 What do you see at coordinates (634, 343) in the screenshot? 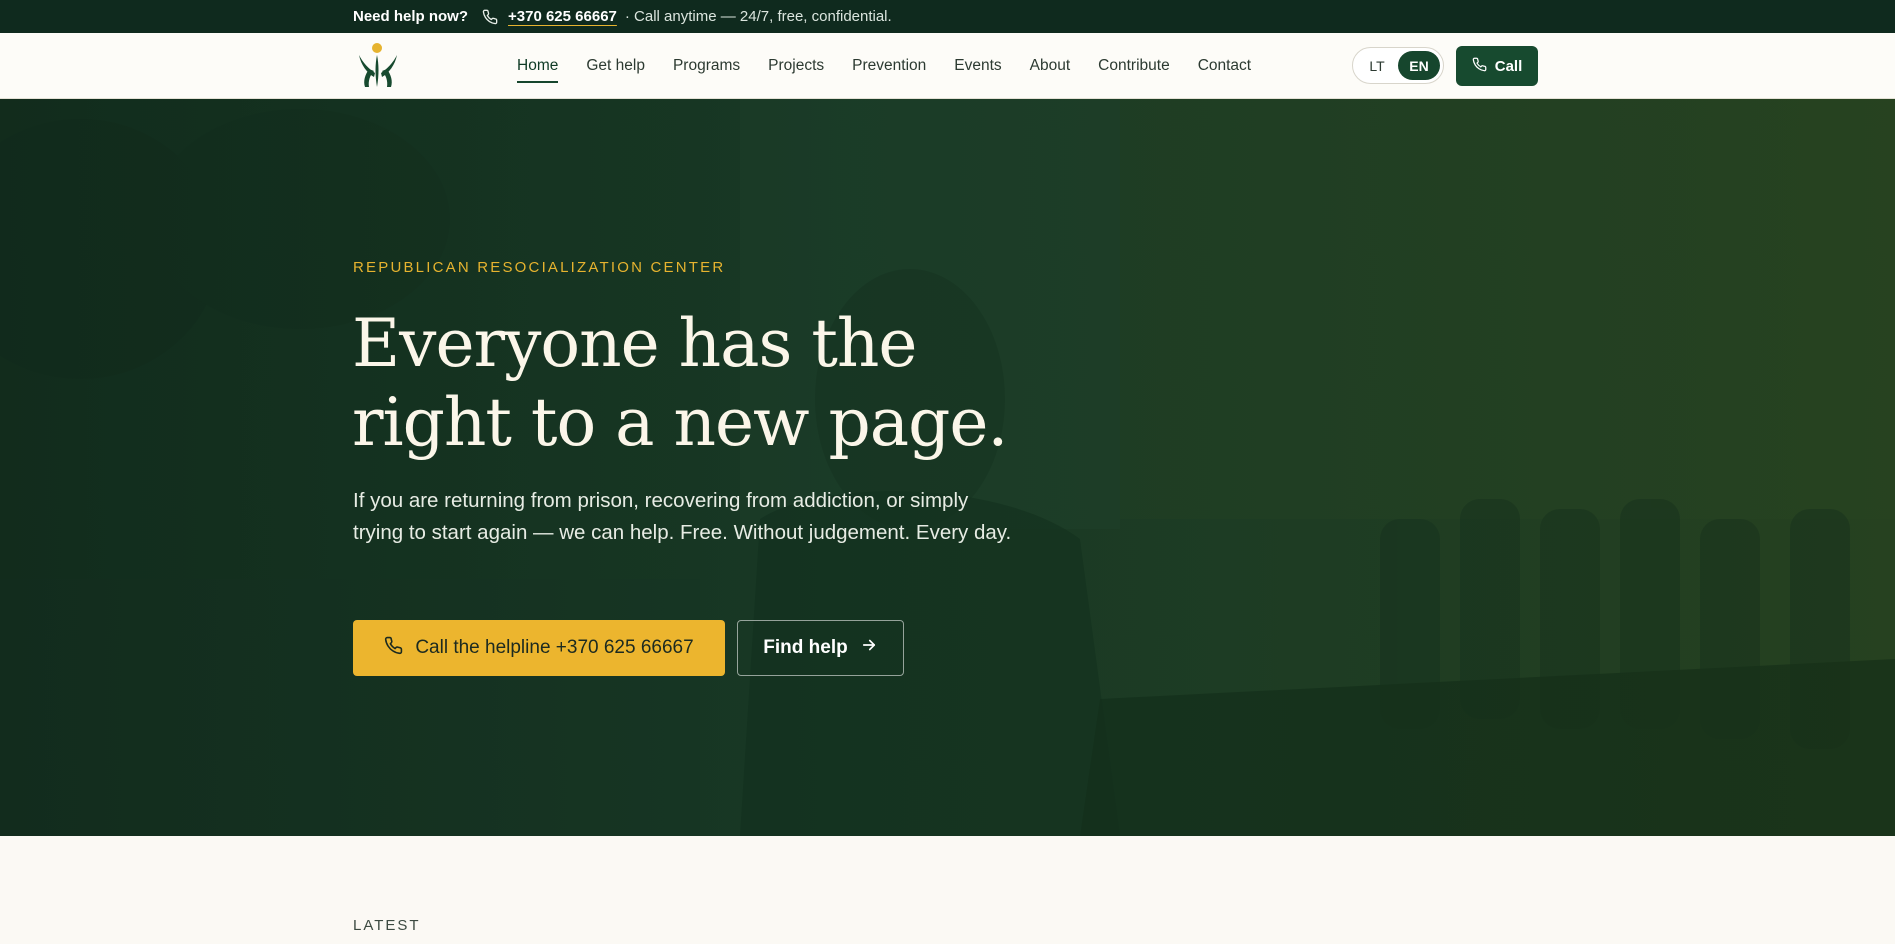
I see `hero-headline-line1: Everyone has the` at bounding box center [634, 343].